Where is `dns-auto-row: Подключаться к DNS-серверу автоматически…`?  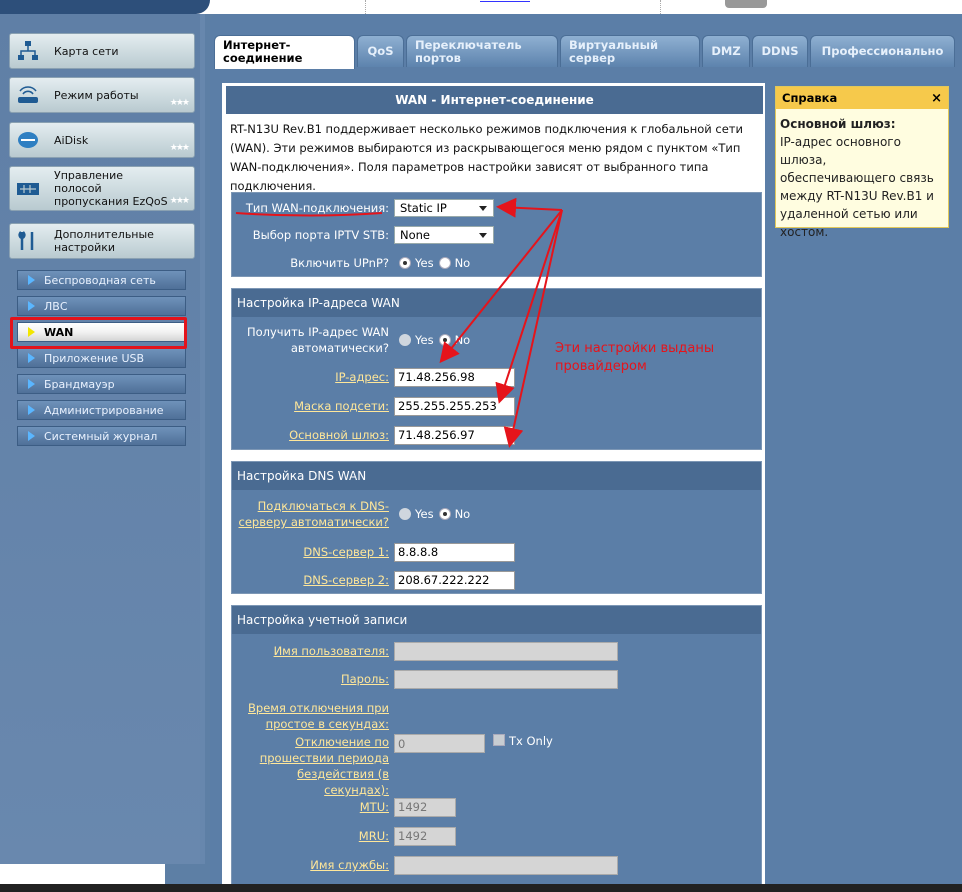 dns-auto-row: Подключаться к DNS-серверу автоматически… is located at coordinates (496, 514).